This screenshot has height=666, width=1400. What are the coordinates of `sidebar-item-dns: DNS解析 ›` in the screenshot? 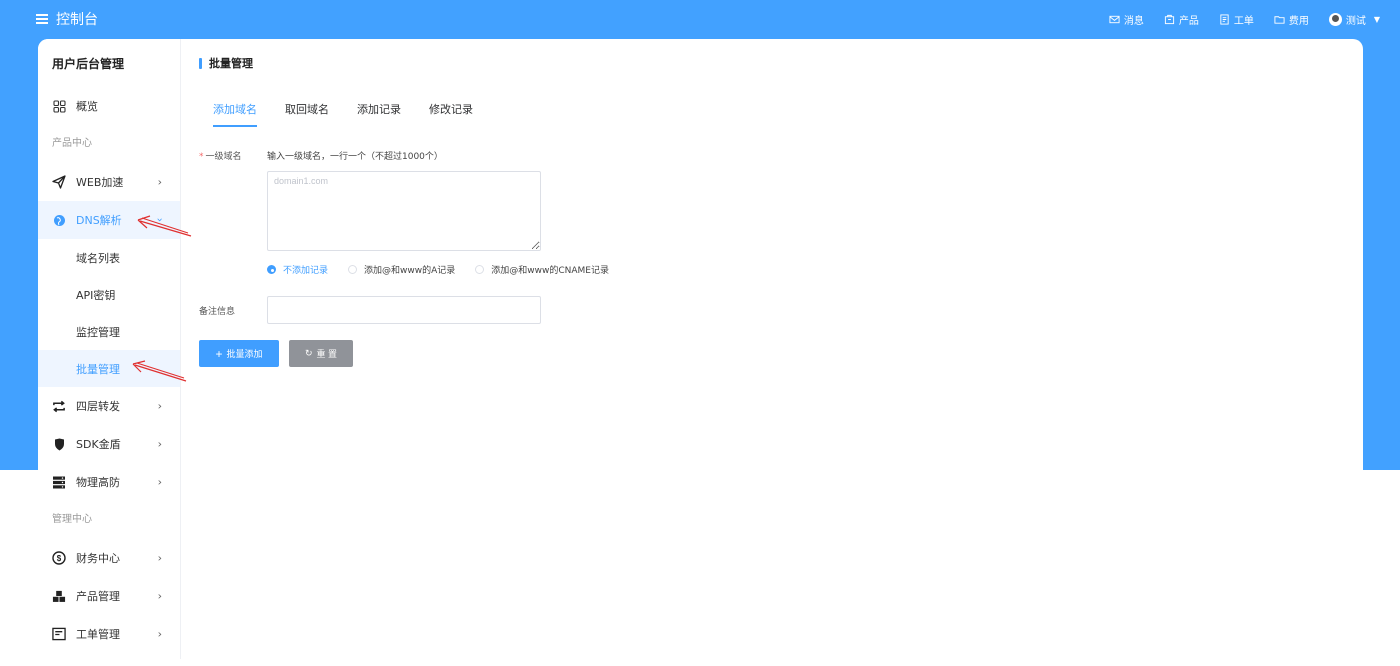 It's located at (109, 220).